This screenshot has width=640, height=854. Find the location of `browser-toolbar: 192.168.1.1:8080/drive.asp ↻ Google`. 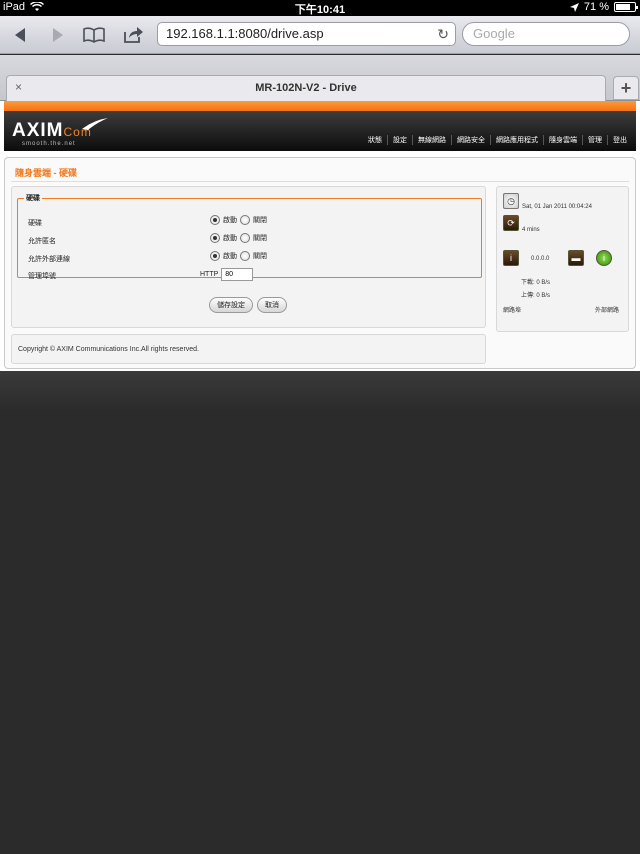

browser-toolbar: 192.168.1.1:8080/drive.asp ↻ Google is located at coordinates (320, 35).